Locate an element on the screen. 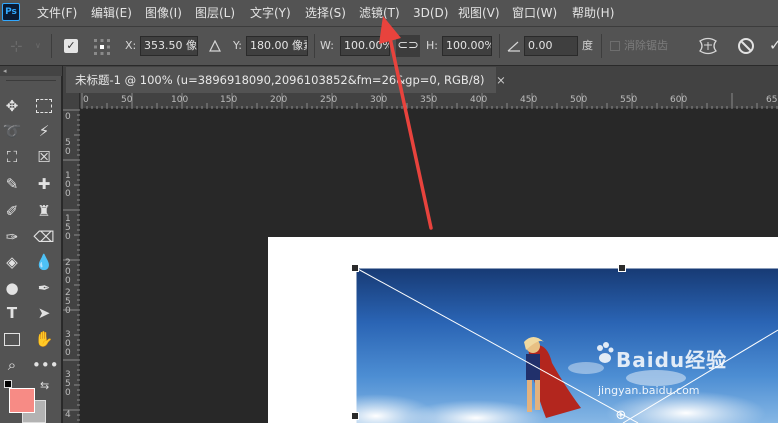  menu-image: 图像(I) is located at coordinates (163, 13).